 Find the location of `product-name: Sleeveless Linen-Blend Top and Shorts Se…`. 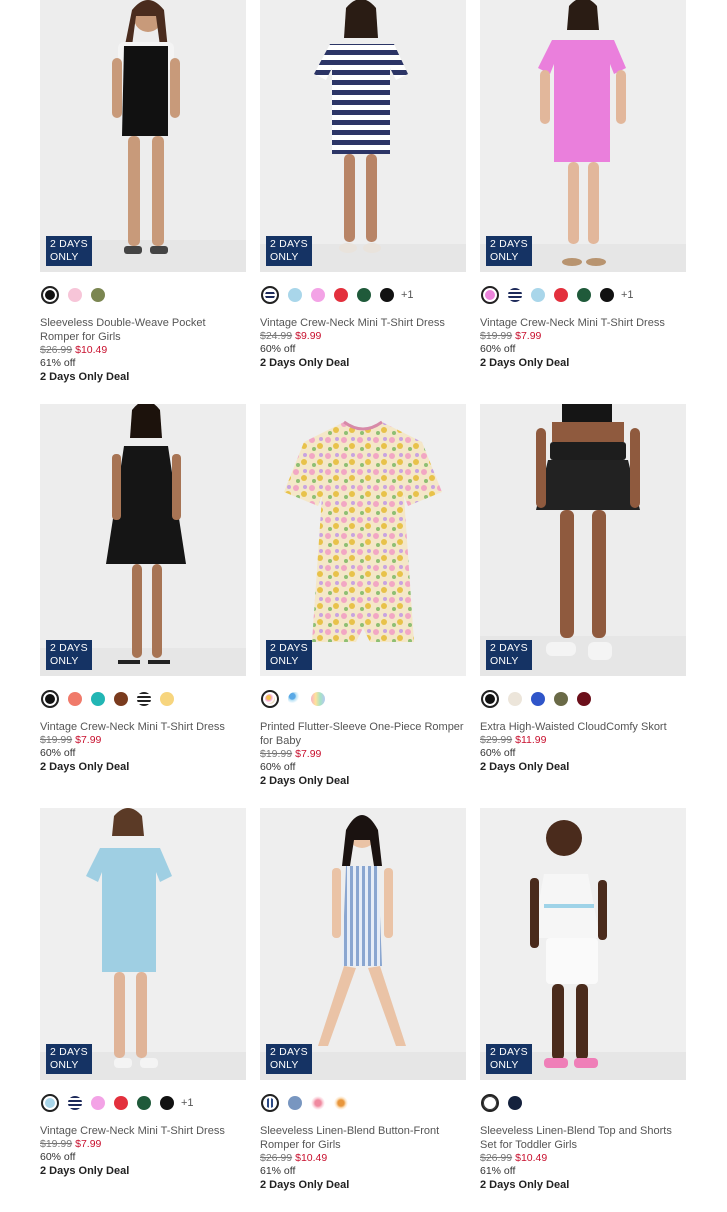

product-name: Sleeveless Linen-Blend Top and Shorts Se… is located at coordinates (583, 1138).